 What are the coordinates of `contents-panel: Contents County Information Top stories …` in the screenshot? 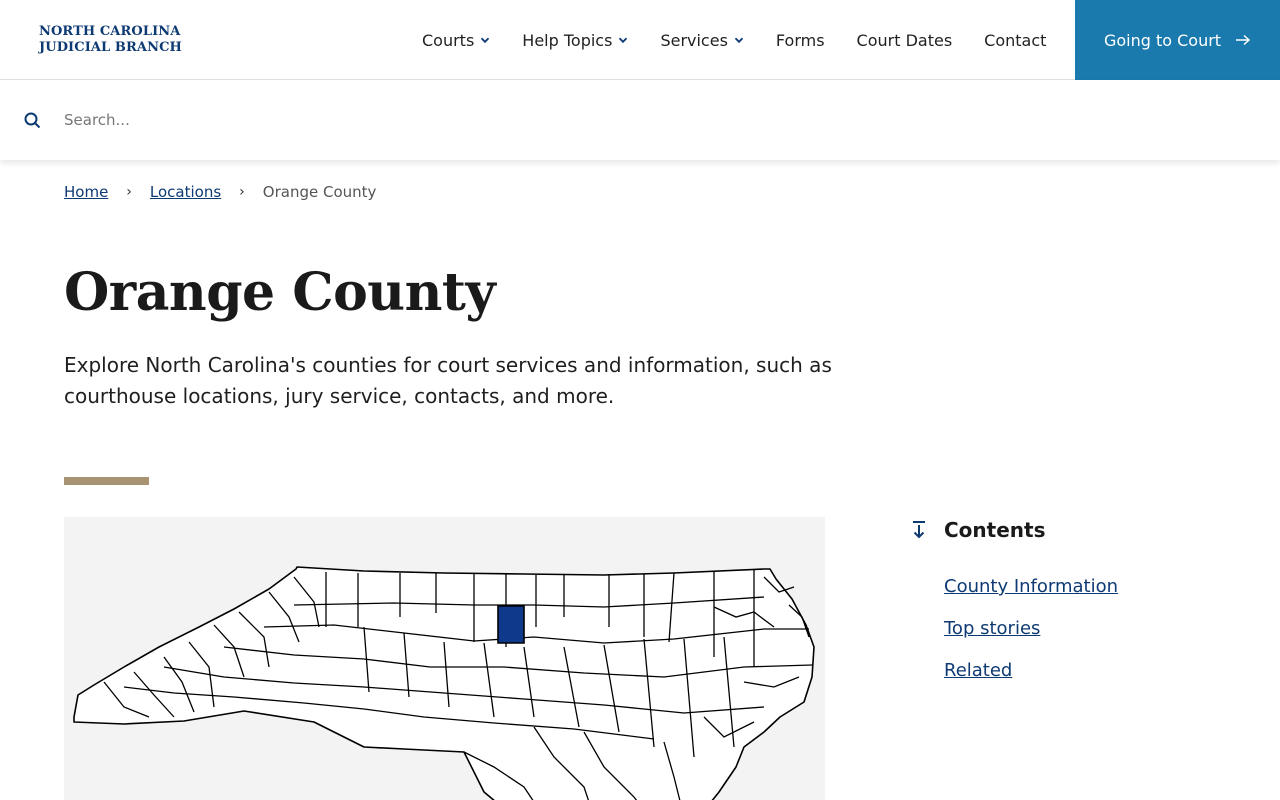 It's located at (1060, 610).